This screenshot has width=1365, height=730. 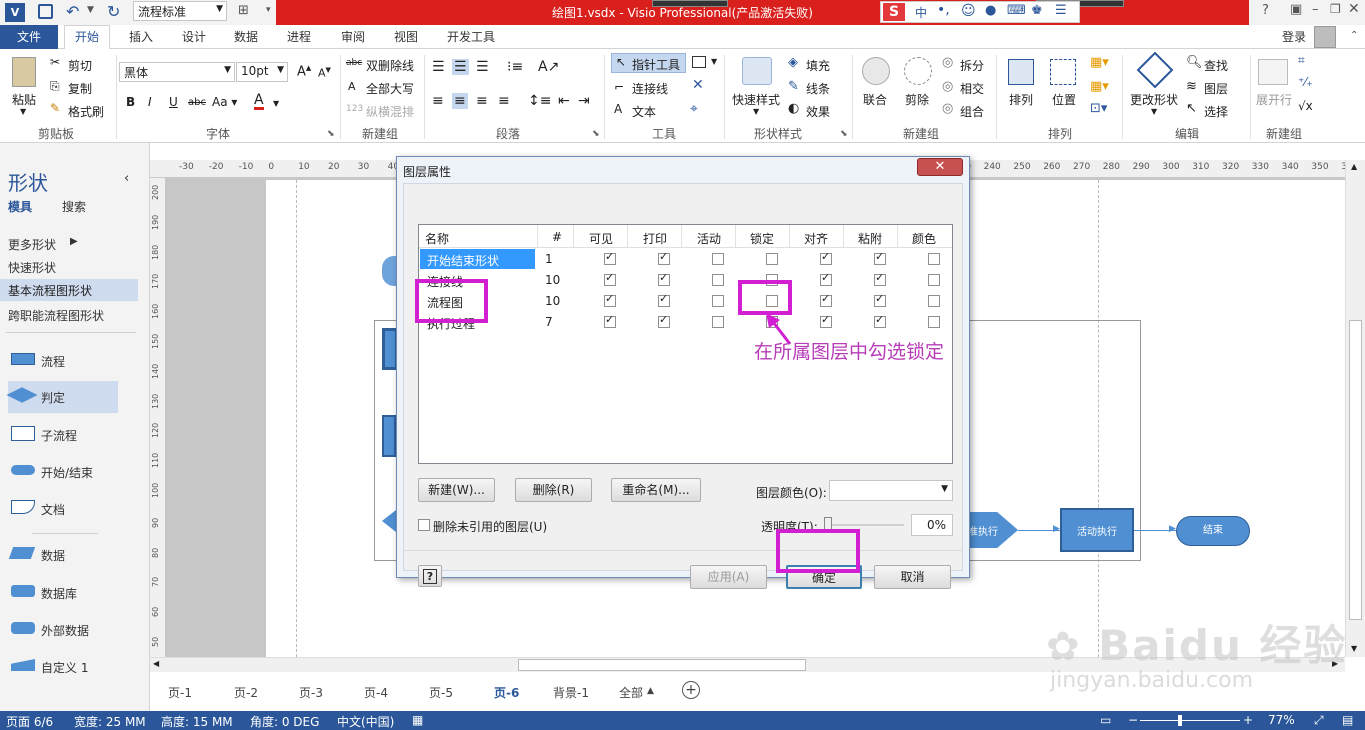 What do you see at coordinates (276, 103) in the screenshot?
I see `font-color-dropdown-icon: ▼` at bounding box center [276, 103].